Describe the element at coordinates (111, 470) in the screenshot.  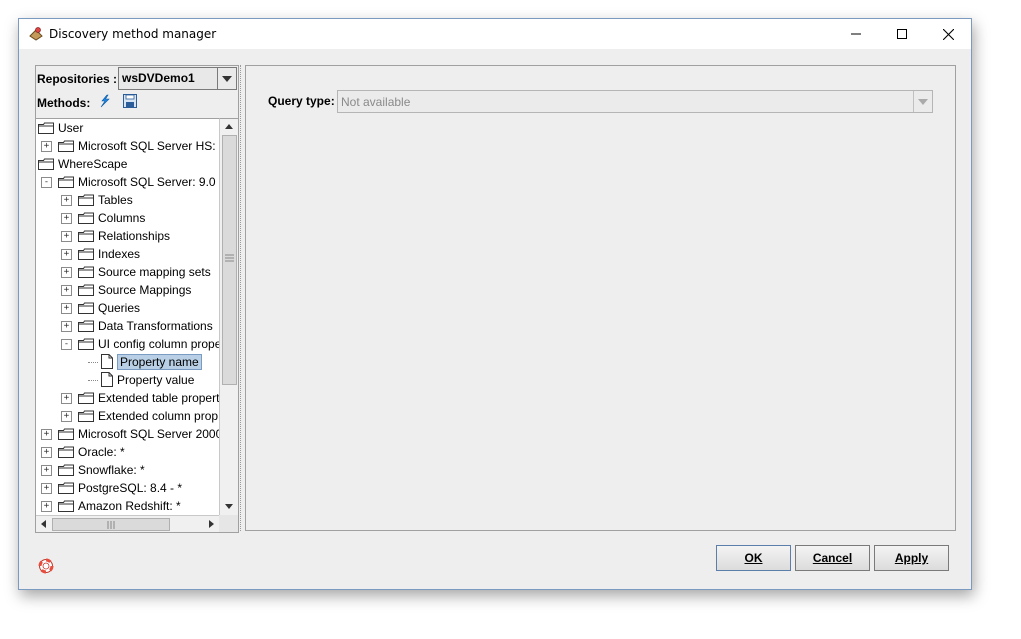
I see `tree-item-label: Snowflake: *` at that location.